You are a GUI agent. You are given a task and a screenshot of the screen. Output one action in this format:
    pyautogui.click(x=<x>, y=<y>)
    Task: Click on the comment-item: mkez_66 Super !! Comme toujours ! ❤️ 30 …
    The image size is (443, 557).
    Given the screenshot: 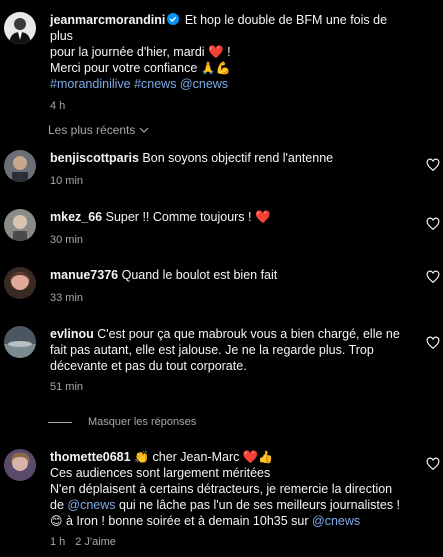 What is the action you would take?
    pyautogui.click(x=222, y=228)
    